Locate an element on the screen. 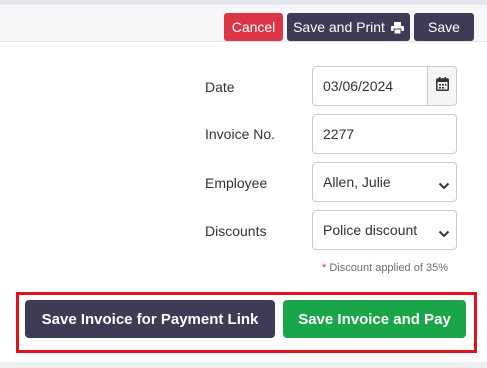 This screenshot has width=487, height=368. invoice-no-label: Invoice No. is located at coordinates (240, 134).